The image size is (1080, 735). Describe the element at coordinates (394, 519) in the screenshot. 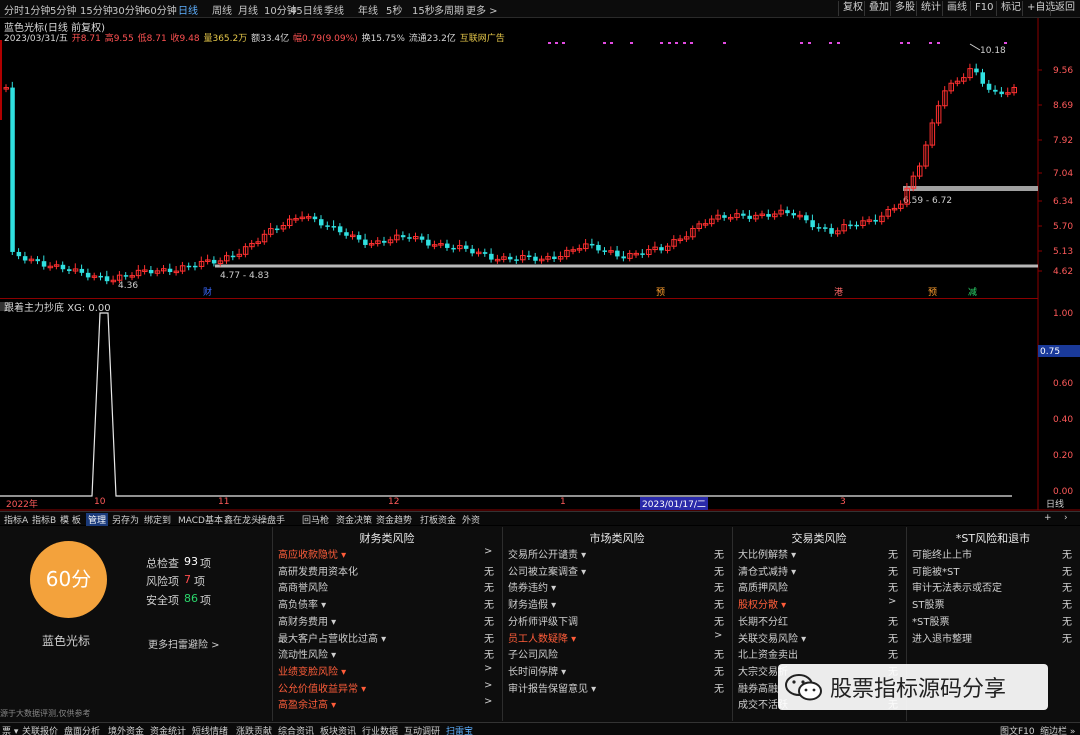

I see `indicator-tab-11: 资金趋势` at that location.